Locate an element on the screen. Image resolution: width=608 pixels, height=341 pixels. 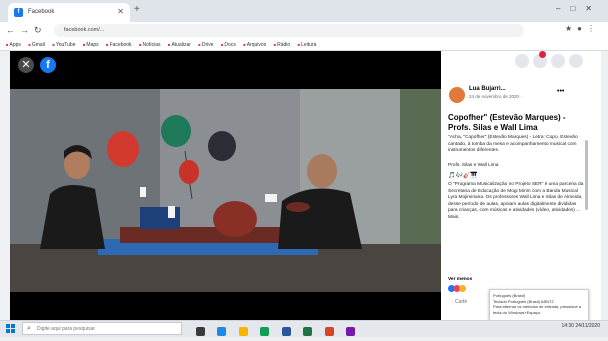
like-button: Curtir is located at coordinates (461, 302).